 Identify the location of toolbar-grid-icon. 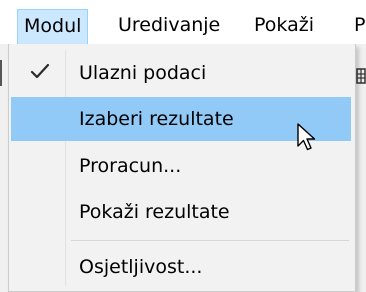
(361, 76).